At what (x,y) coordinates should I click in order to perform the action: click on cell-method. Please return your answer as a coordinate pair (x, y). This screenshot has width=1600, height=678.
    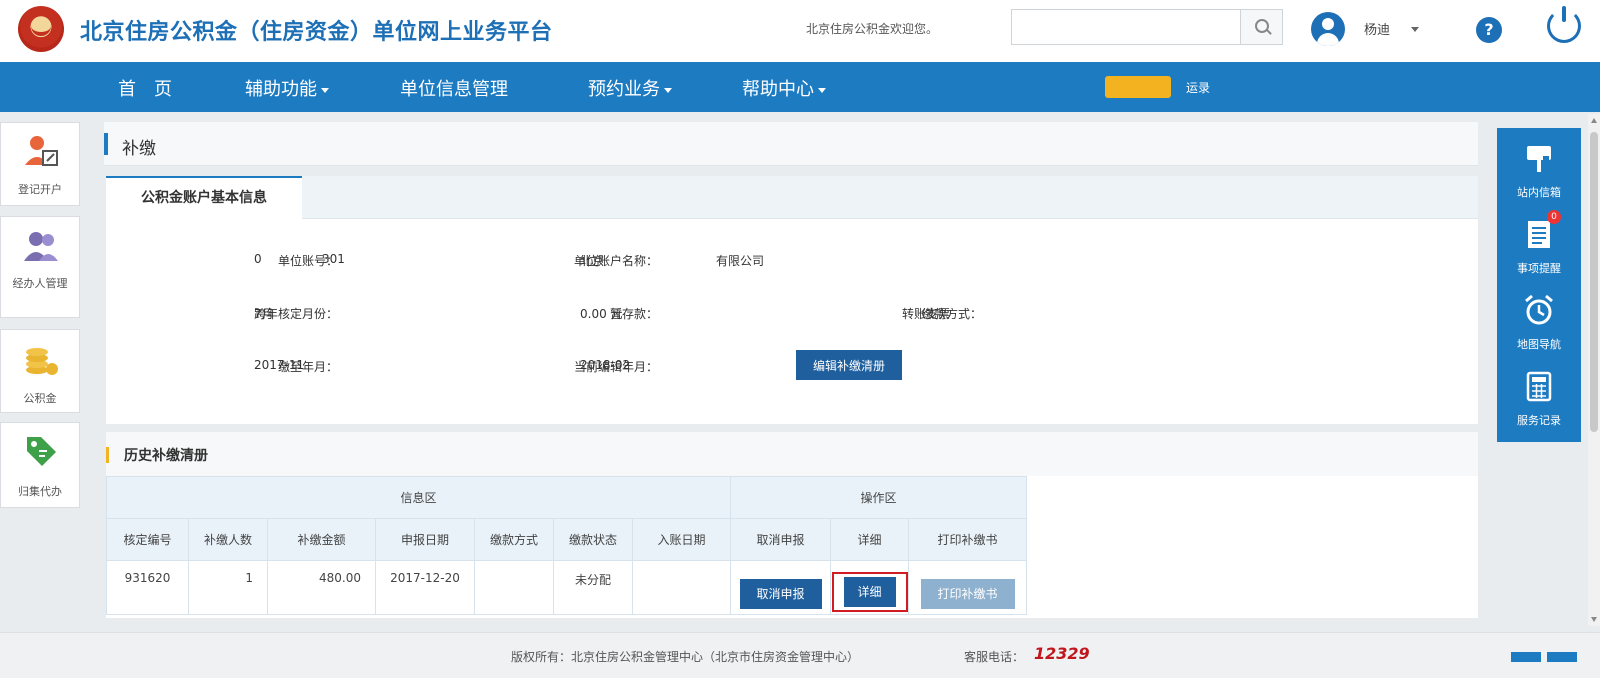
    Looking at the image, I should click on (514, 587).